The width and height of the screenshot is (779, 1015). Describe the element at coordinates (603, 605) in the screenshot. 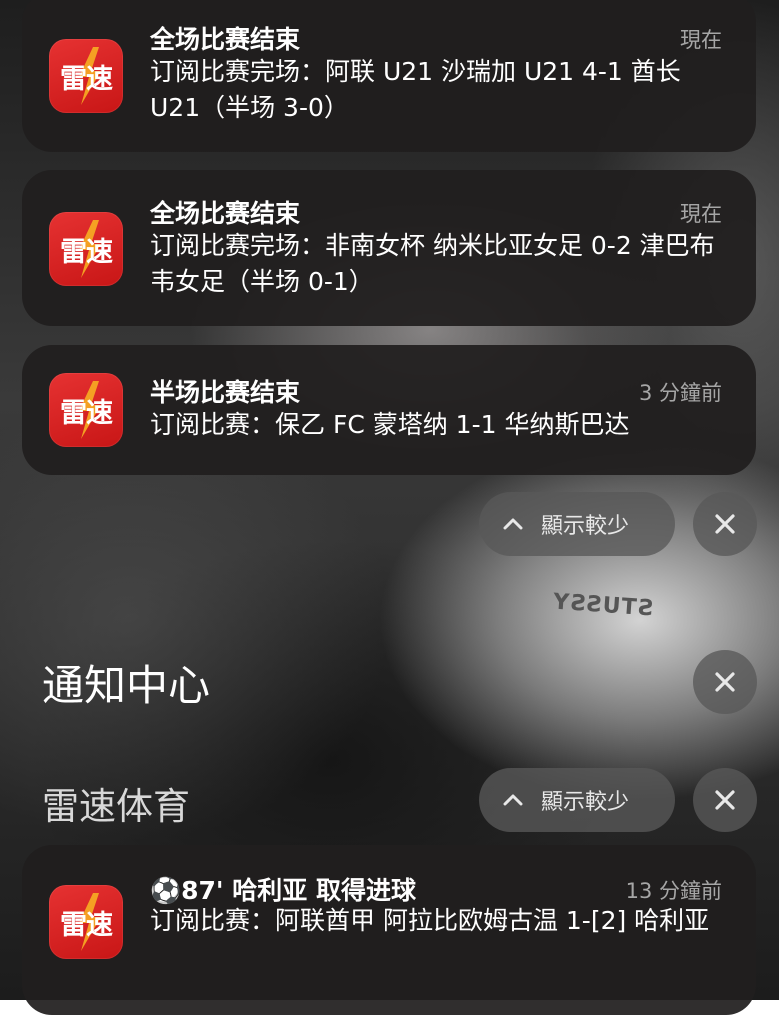

I see `wallpaper-shirt-print: STUSSY` at that location.